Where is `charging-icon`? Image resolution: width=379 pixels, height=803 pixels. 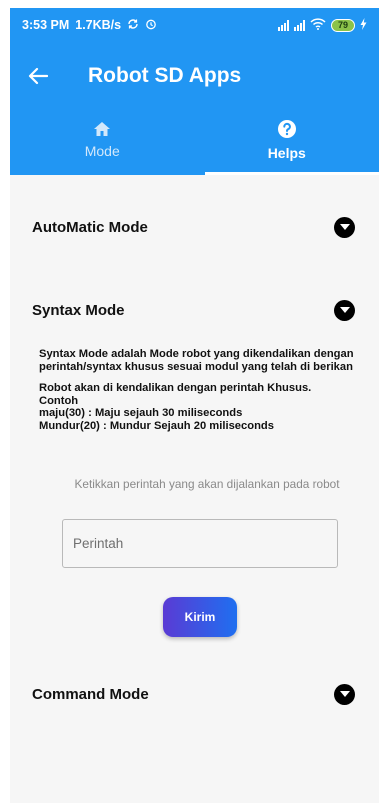
charging-icon is located at coordinates (363, 25).